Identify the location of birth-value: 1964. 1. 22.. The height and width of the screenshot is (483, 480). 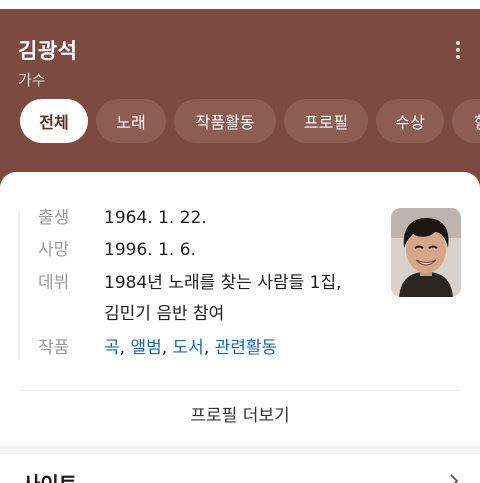
(155, 218).